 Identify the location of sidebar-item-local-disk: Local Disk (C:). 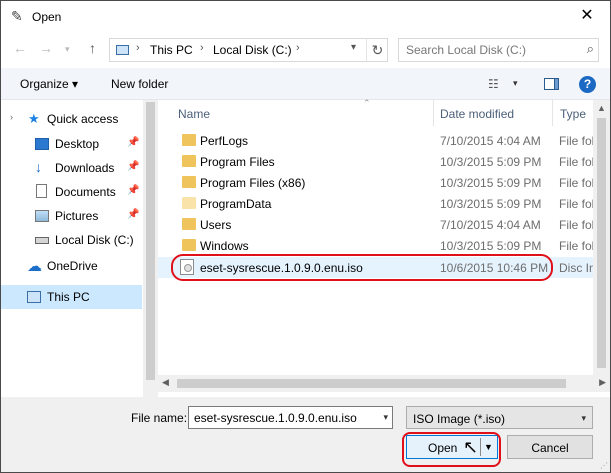
(71, 240).